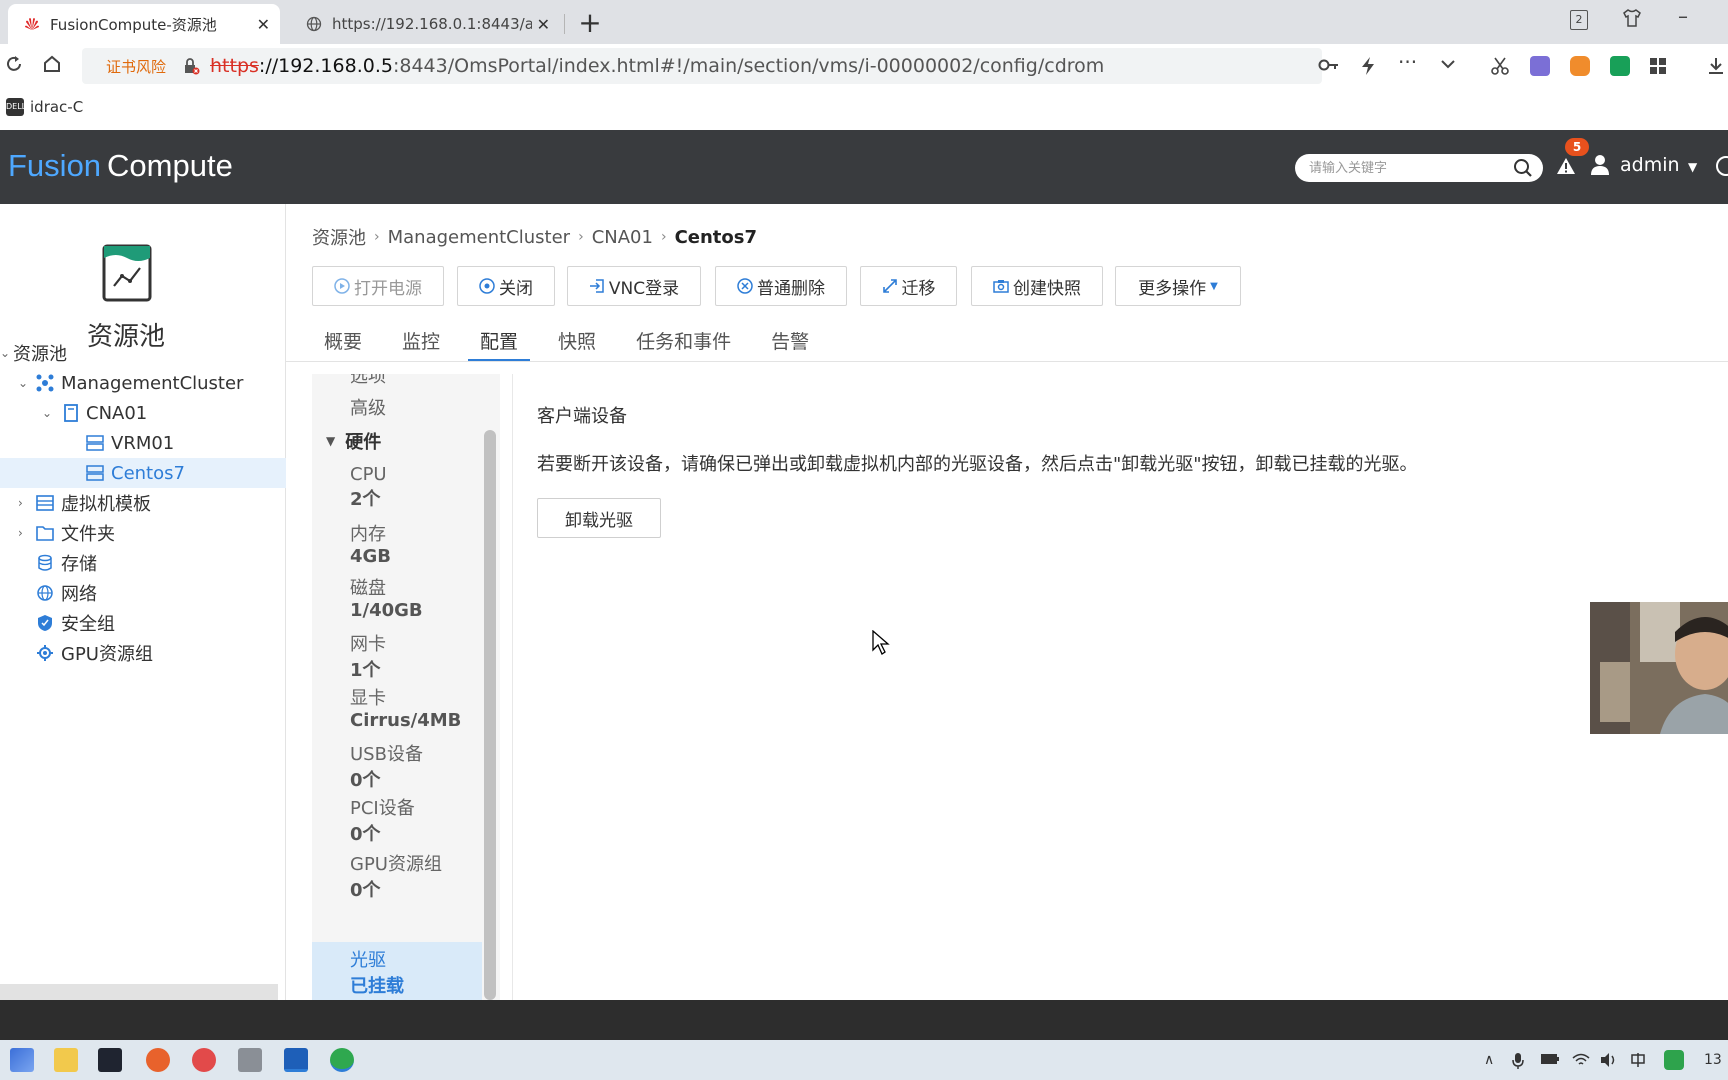  I want to click on more-actions-dropdown: 更多操作 ▼, so click(1178, 286).